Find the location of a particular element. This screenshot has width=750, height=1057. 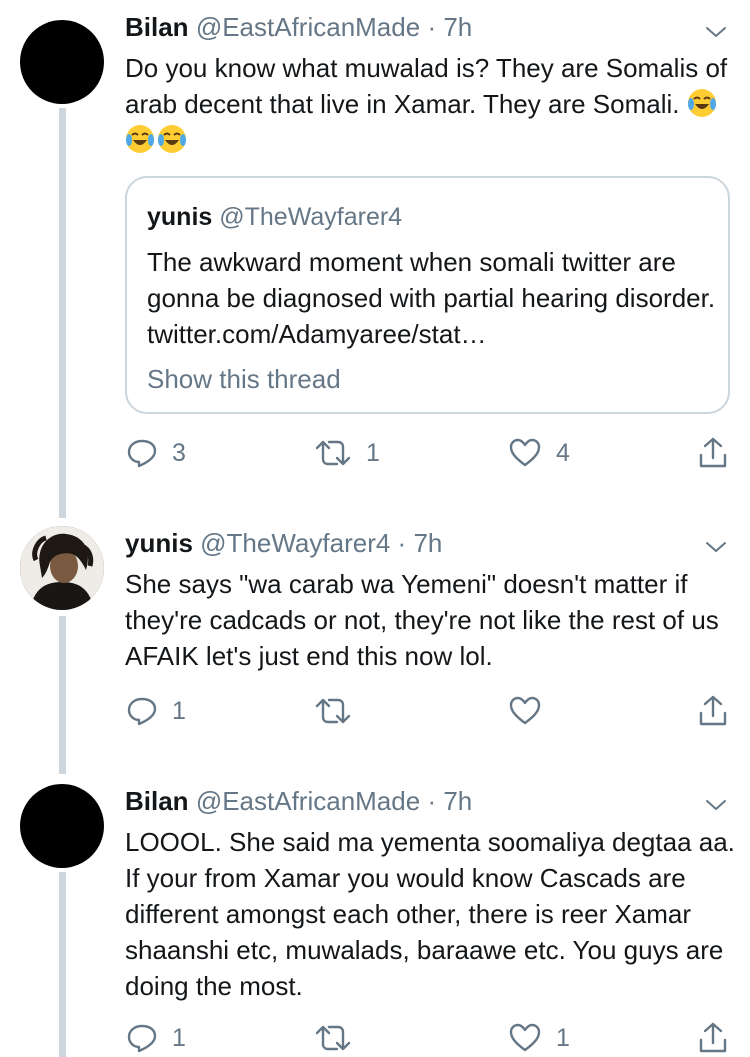

retweet-button: 1 is located at coordinates (347, 453).